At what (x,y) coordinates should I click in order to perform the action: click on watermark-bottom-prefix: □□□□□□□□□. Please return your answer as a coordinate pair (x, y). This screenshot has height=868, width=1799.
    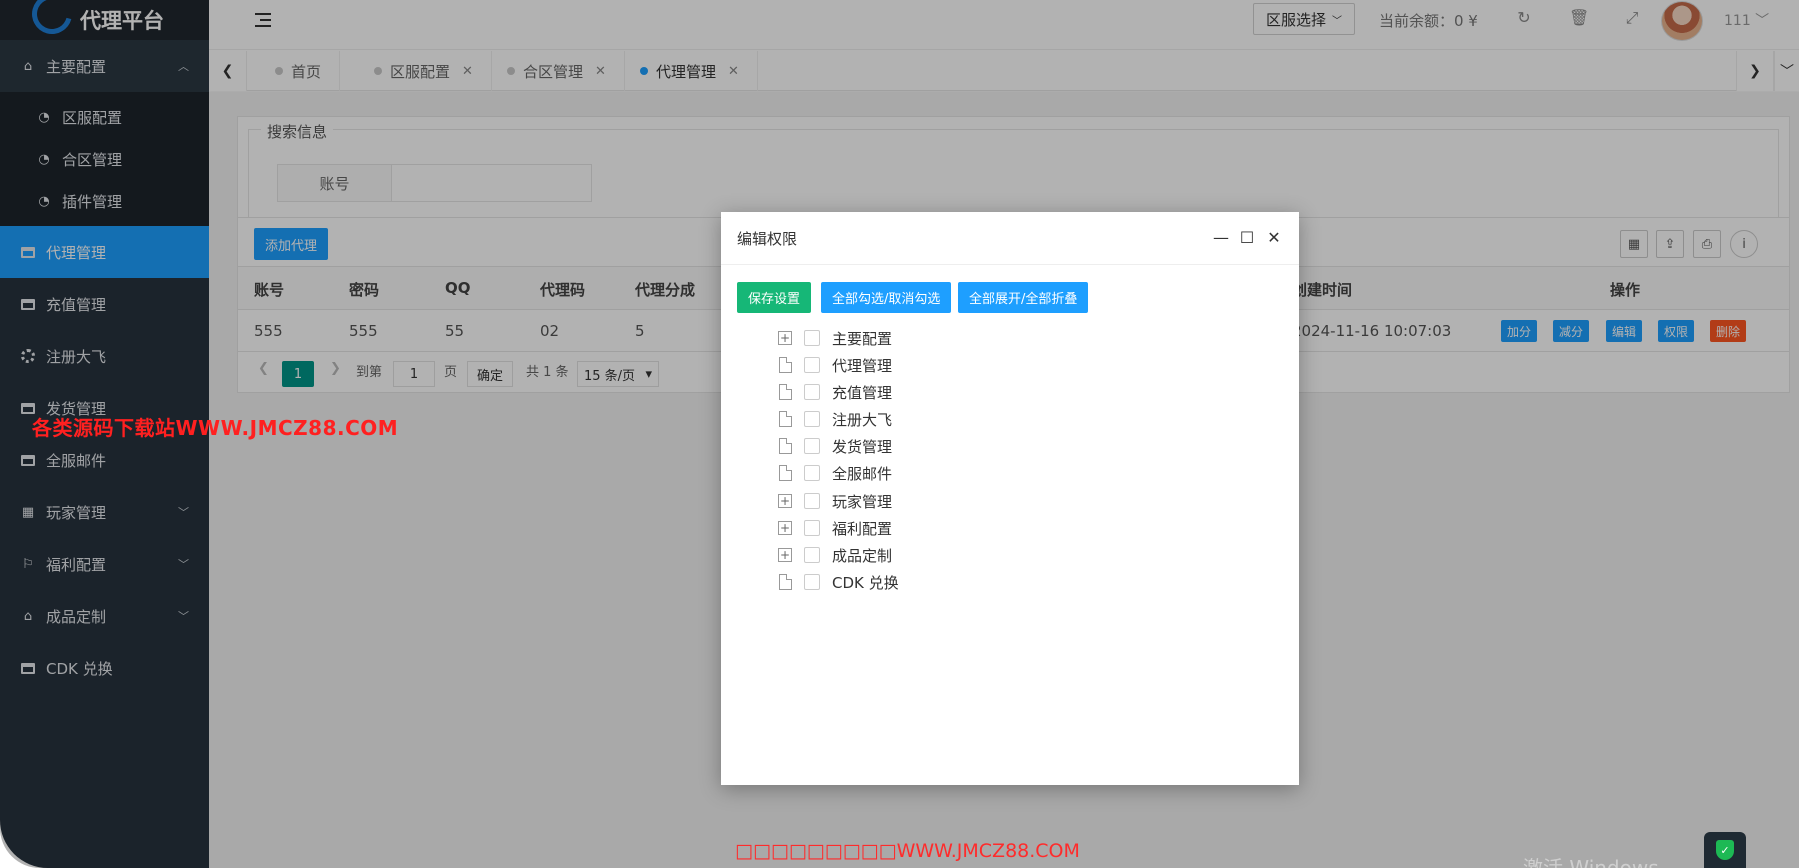
    Looking at the image, I should click on (816, 851).